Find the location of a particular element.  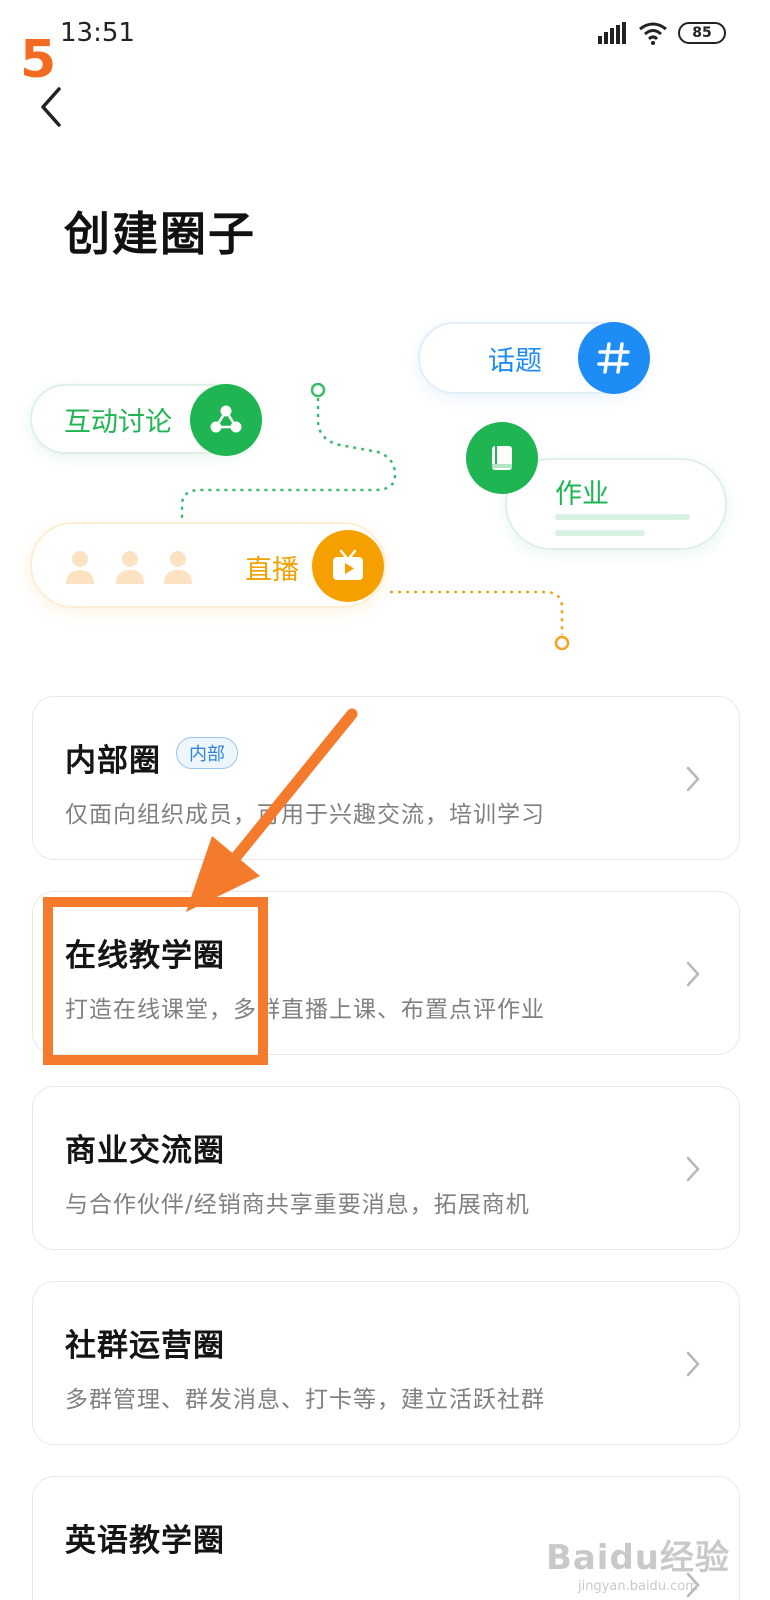

homework-card: 作业 is located at coordinates (616, 504).